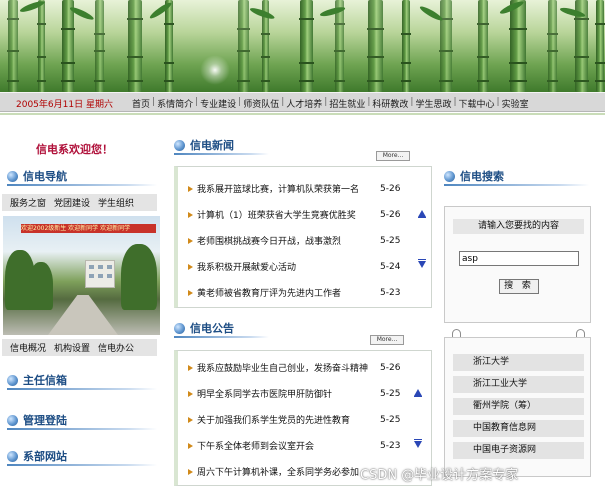  What do you see at coordinates (519, 258) in the screenshot?
I see `search-input` at bounding box center [519, 258].